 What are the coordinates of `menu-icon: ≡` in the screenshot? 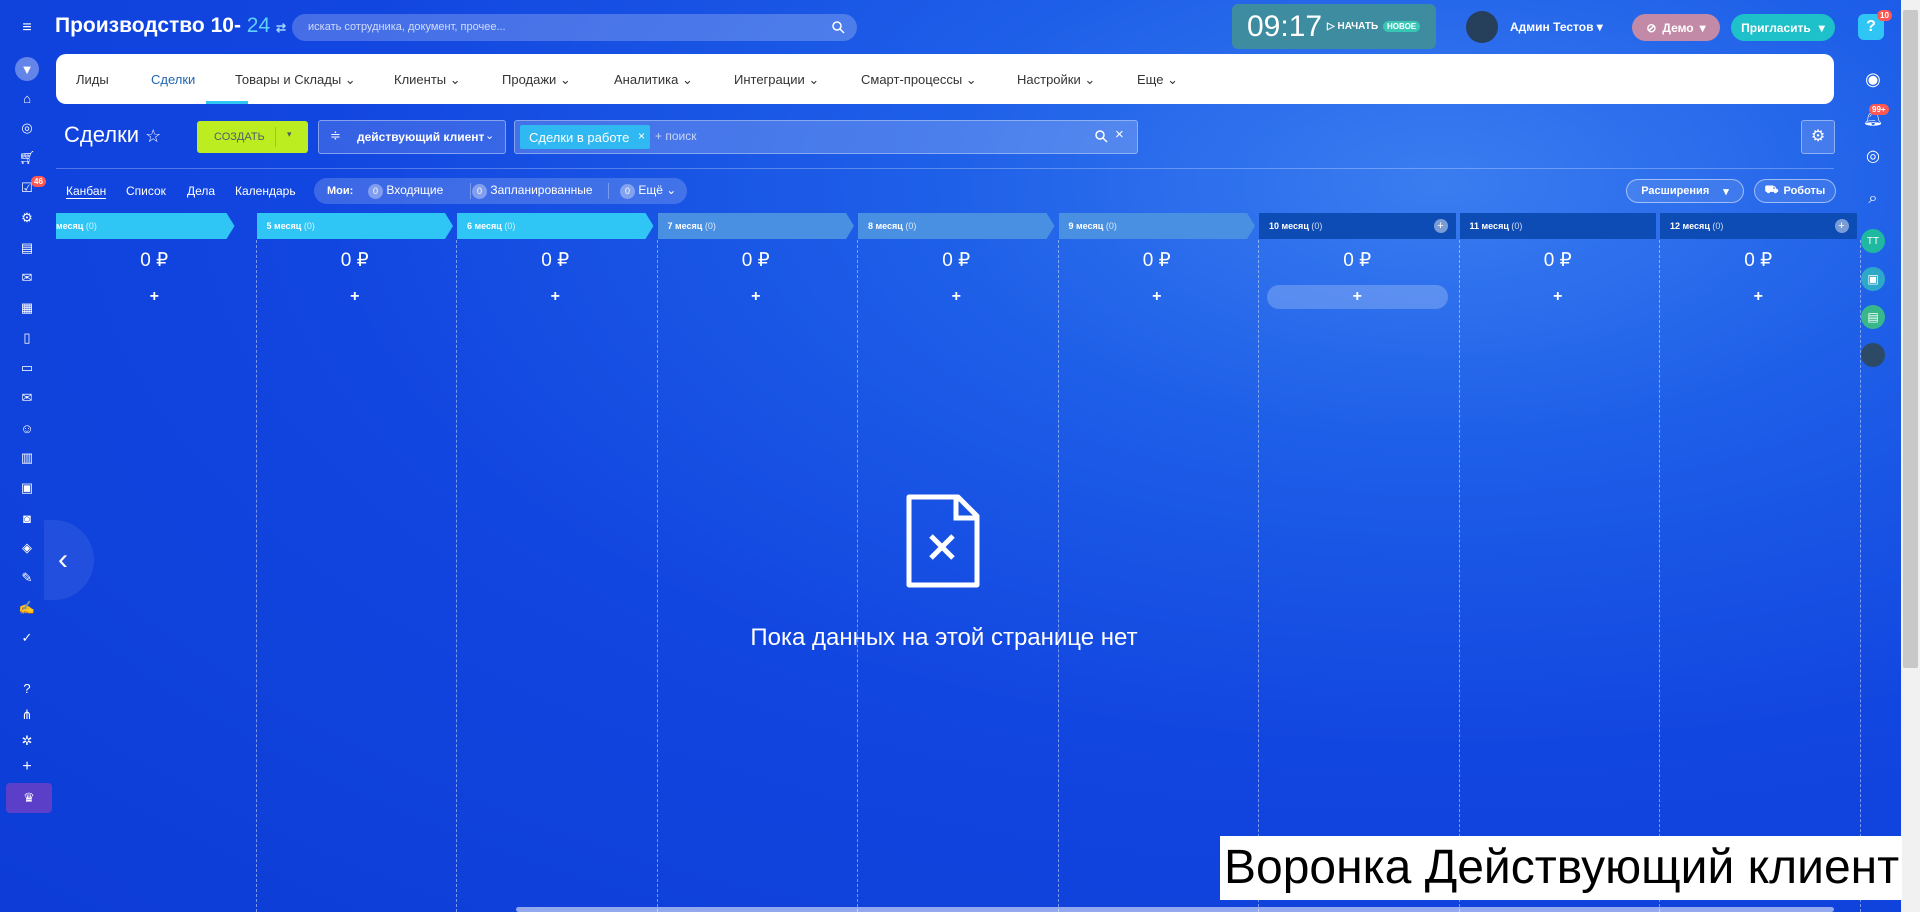 It's located at (27, 28).